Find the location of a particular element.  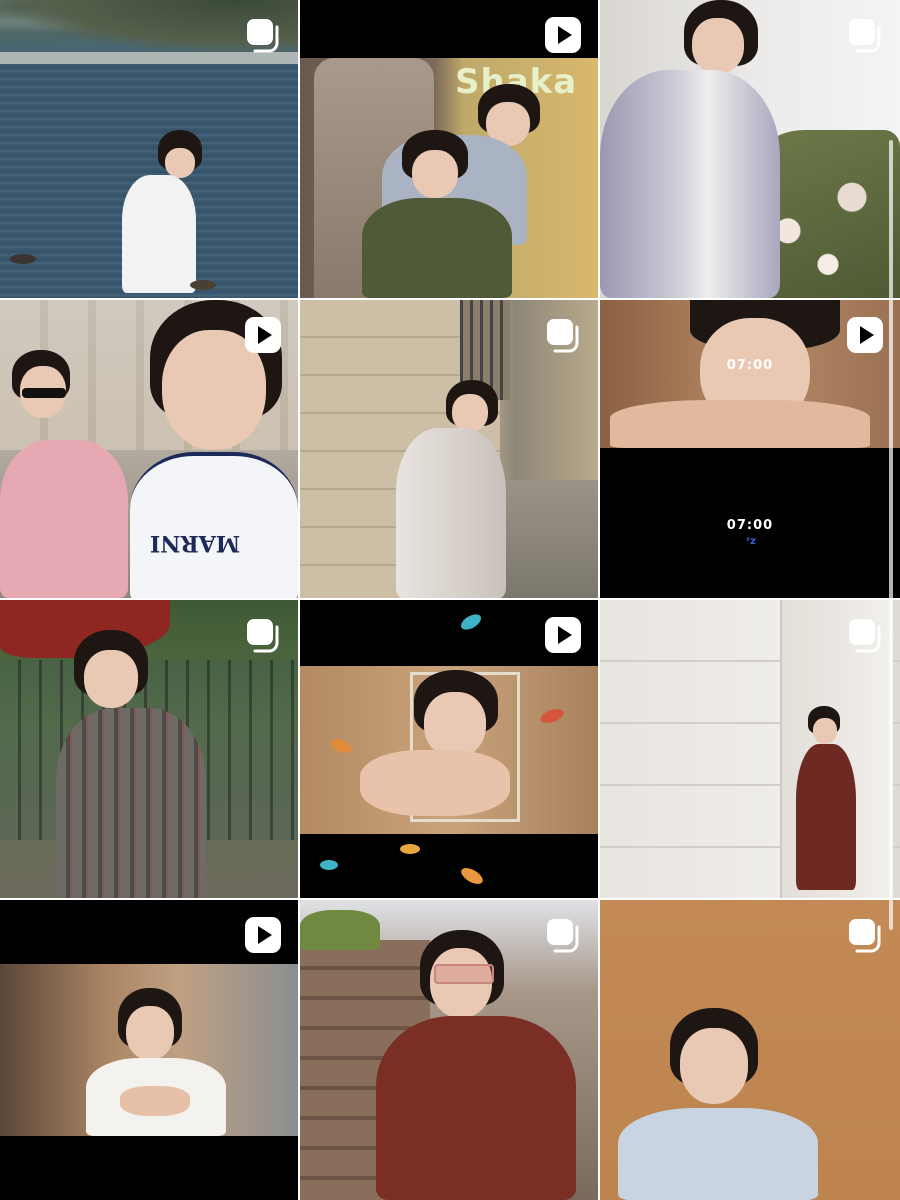

person-shoulders is located at coordinates (740, 424).